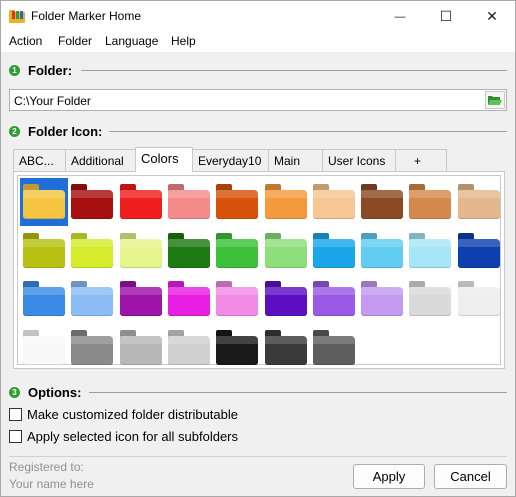  Describe the element at coordinates (230, 160) in the screenshot. I see `tab-everyday10: Everyday10` at that location.